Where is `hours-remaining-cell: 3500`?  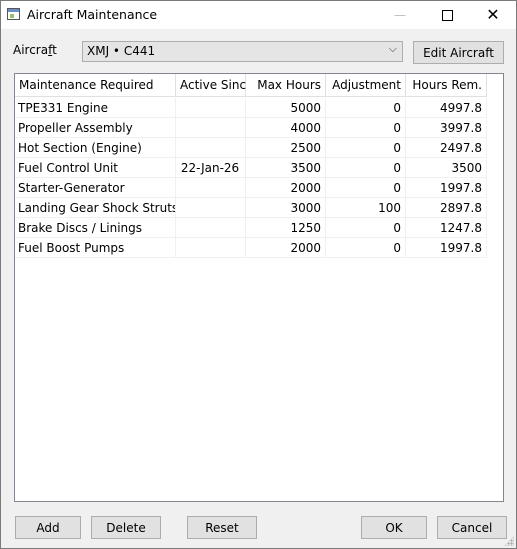 hours-remaining-cell: 3500 is located at coordinates (446, 168).